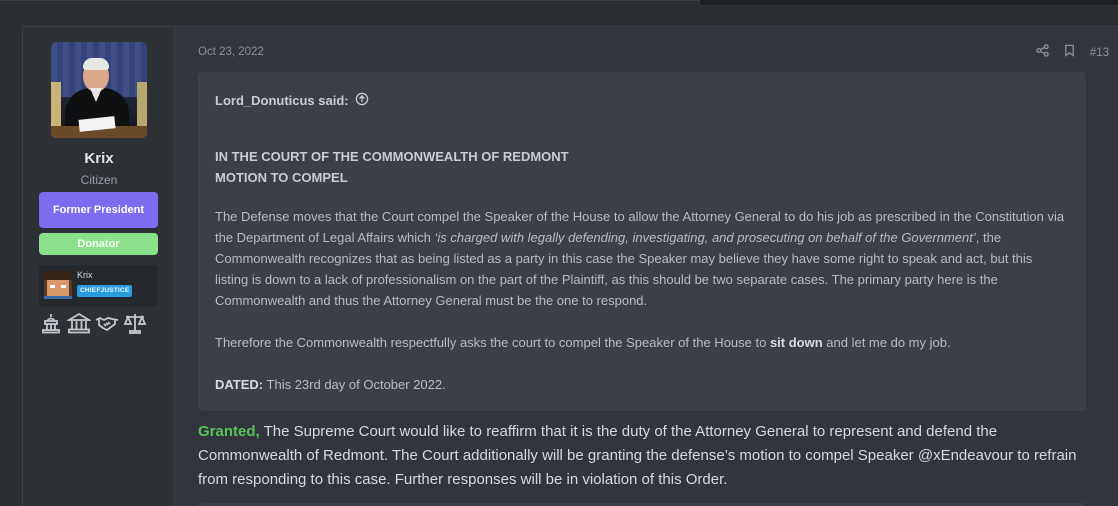 This screenshot has width=1118, height=506. Describe the element at coordinates (58, 288) in the screenshot. I see `mini-avatar-face` at that location.